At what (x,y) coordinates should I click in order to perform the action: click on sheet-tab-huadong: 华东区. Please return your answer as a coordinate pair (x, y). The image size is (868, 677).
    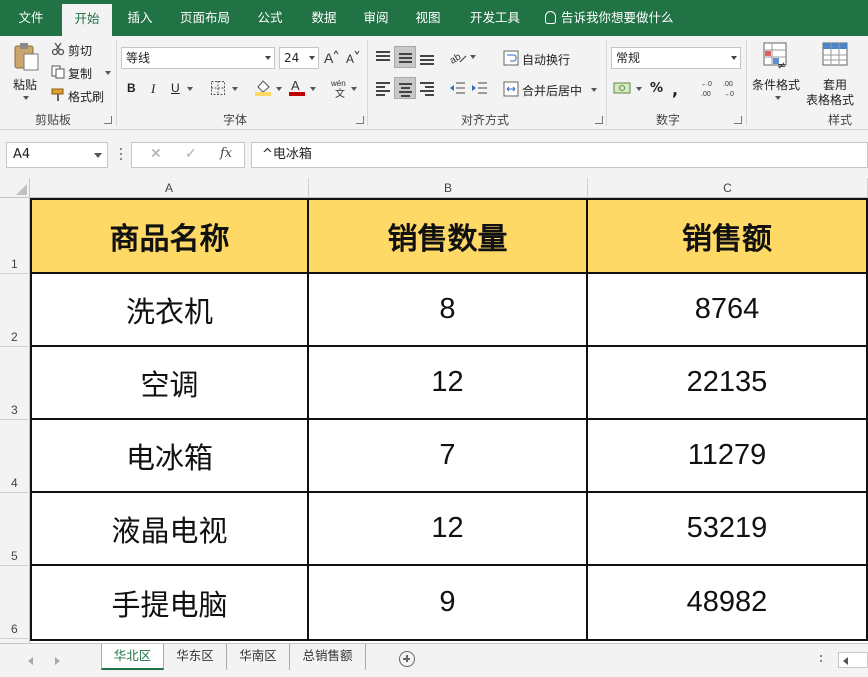
    Looking at the image, I should click on (195, 657).